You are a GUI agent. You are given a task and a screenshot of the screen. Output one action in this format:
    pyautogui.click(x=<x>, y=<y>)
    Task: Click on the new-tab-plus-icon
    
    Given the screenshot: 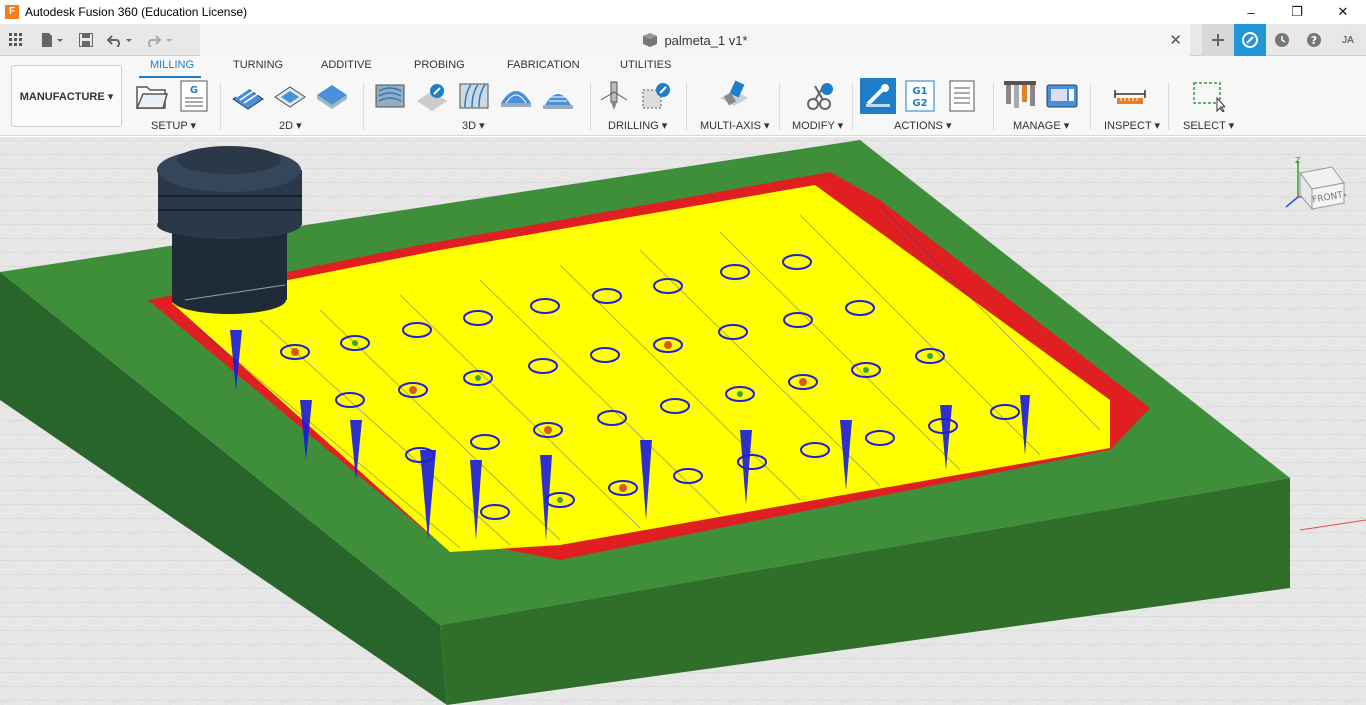 What is the action you would take?
    pyautogui.click(x=1218, y=40)
    